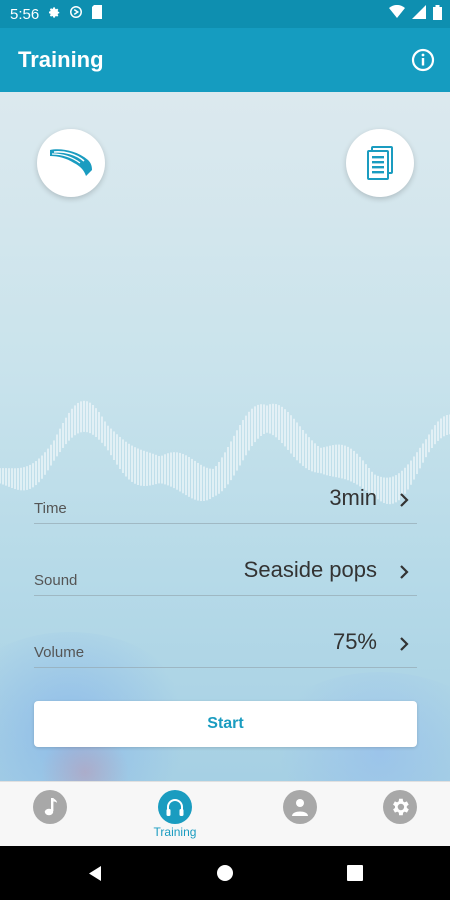 The image size is (450, 900). What do you see at coordinates (59, 652) in the screenshot?
I see `volume-label: Volume` at bounding box center [59, 652].